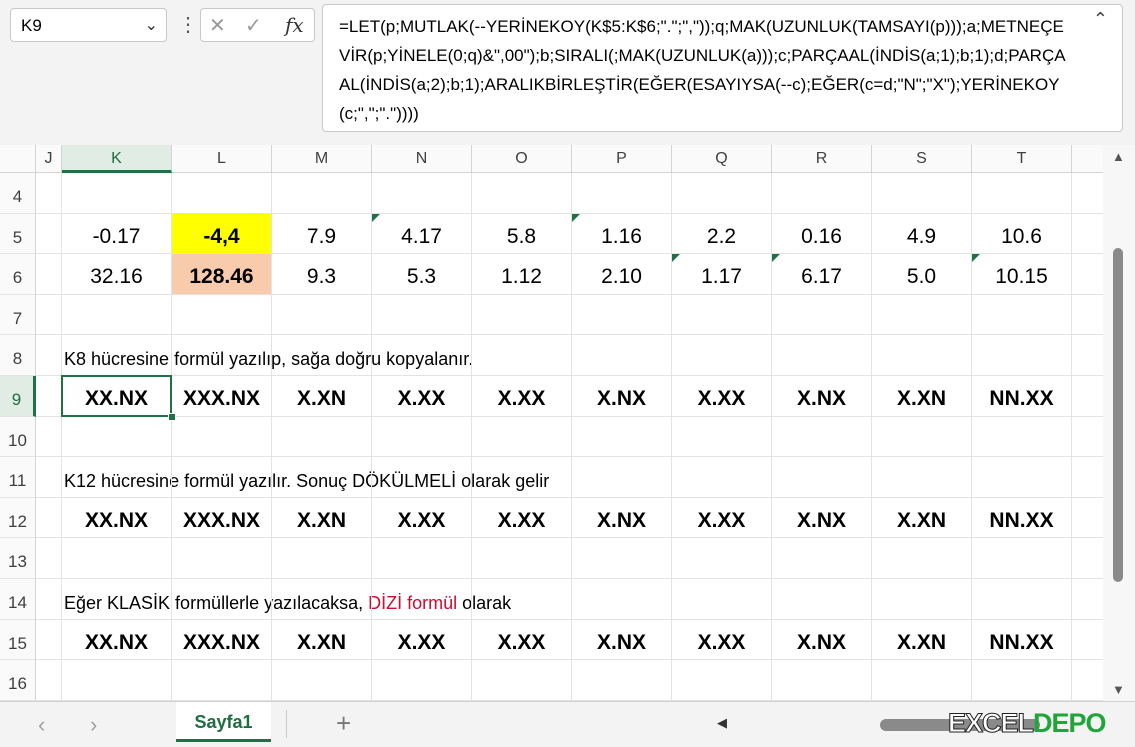 The height and width of the screenshot is (747, 1135). Describe the element at coordinates (18, 680) in the screenshot. I see `row-header-16: 16` at that location.